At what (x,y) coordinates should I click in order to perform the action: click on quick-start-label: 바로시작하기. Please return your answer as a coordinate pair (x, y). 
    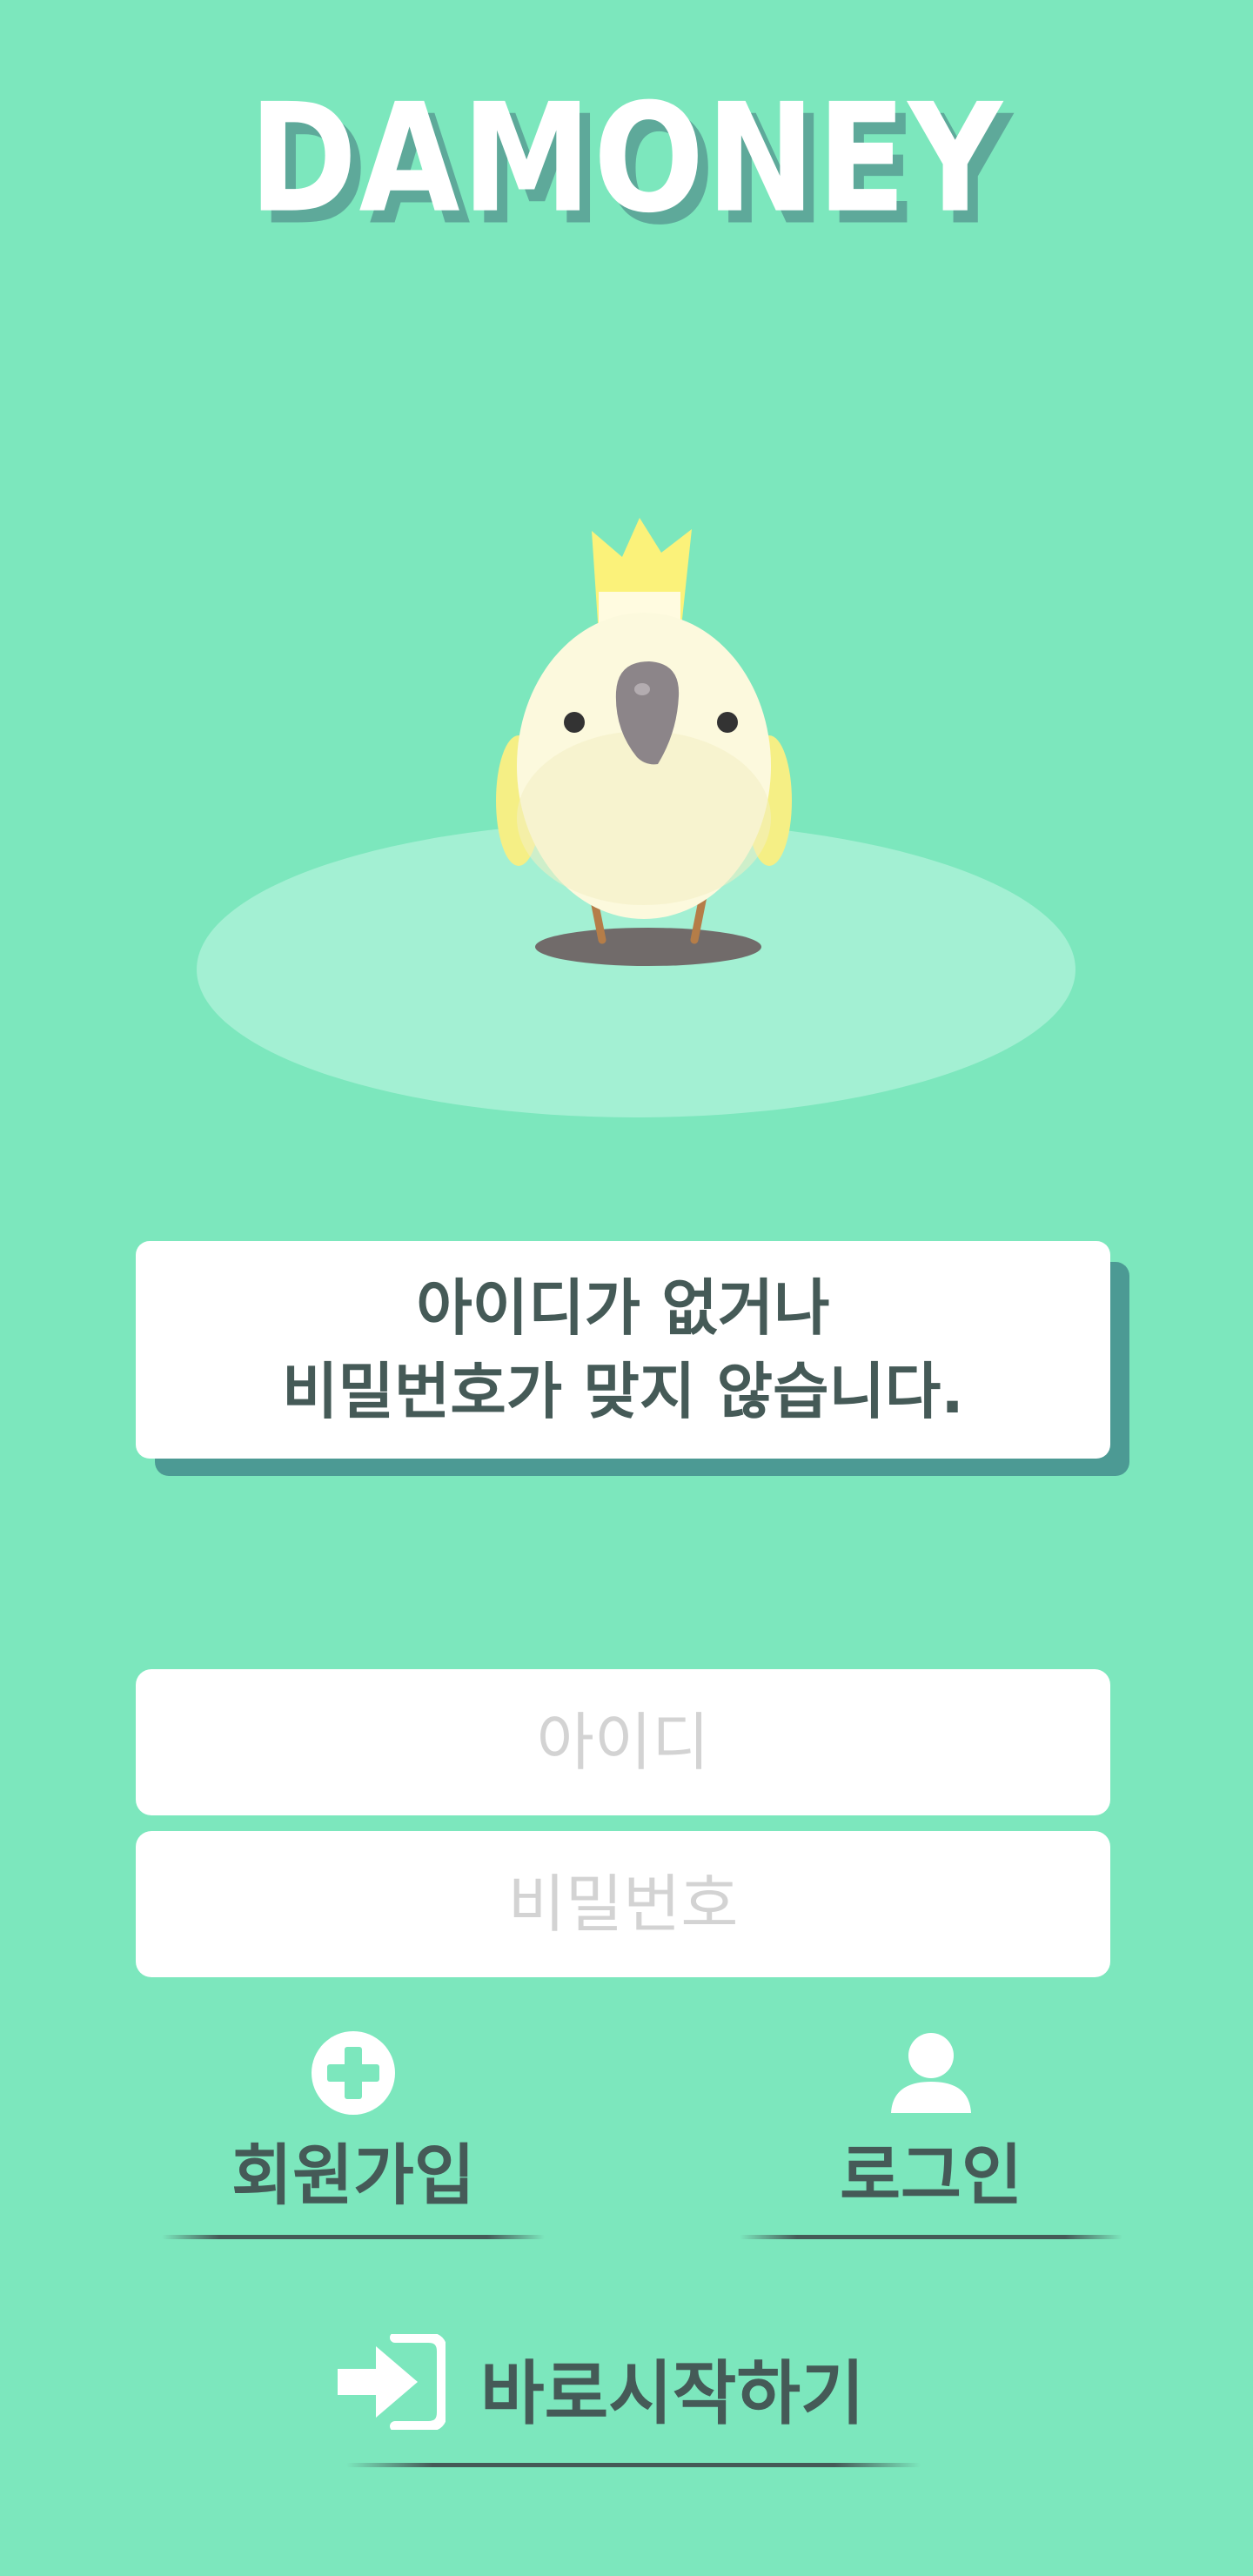
    Looking at the image, I should click on (672, 2393).